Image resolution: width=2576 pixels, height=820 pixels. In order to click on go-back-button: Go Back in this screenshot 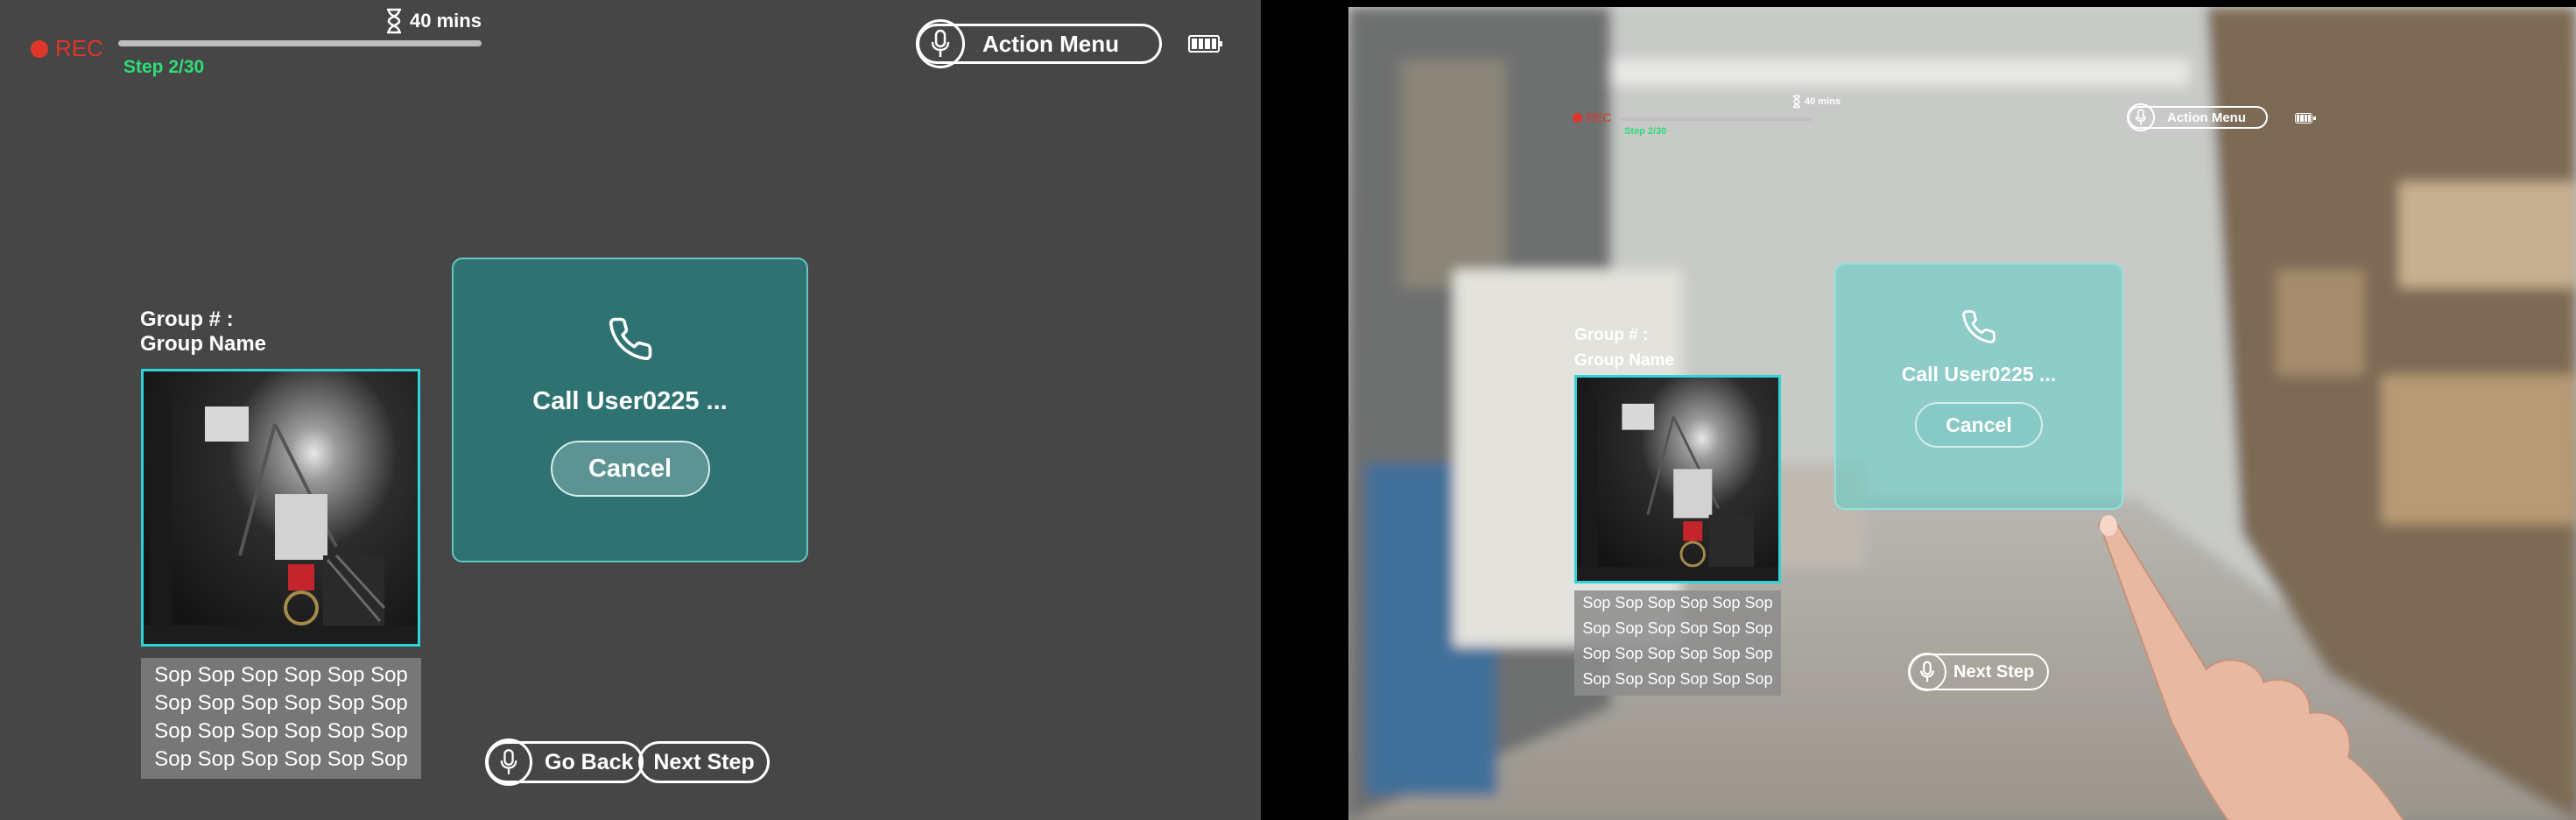, I will do `click(564, 762)`.